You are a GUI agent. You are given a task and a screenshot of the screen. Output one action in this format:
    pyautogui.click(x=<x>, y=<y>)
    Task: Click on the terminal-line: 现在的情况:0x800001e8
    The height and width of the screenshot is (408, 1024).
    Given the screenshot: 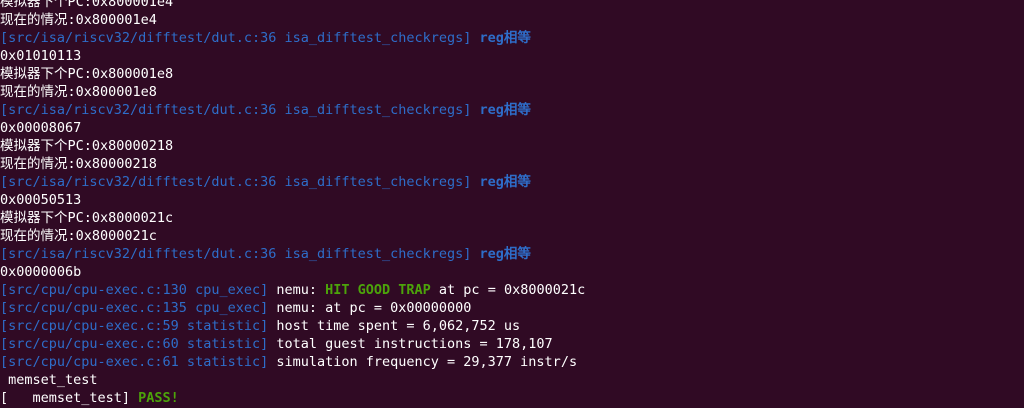 What is the action you would take?
    pyautogui.click(x=512, y=92)
    